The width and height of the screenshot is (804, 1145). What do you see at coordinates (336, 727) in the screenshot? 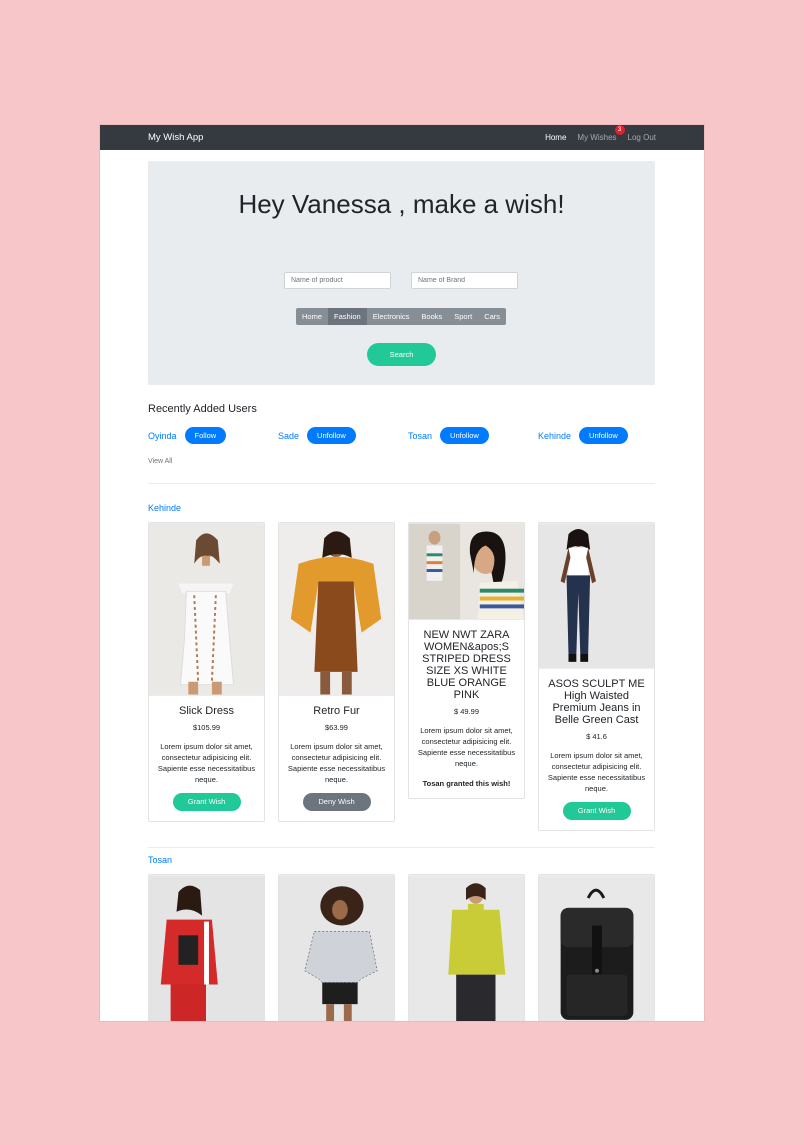
I see `product-price: $63.99` at bounding box center [336, 727].